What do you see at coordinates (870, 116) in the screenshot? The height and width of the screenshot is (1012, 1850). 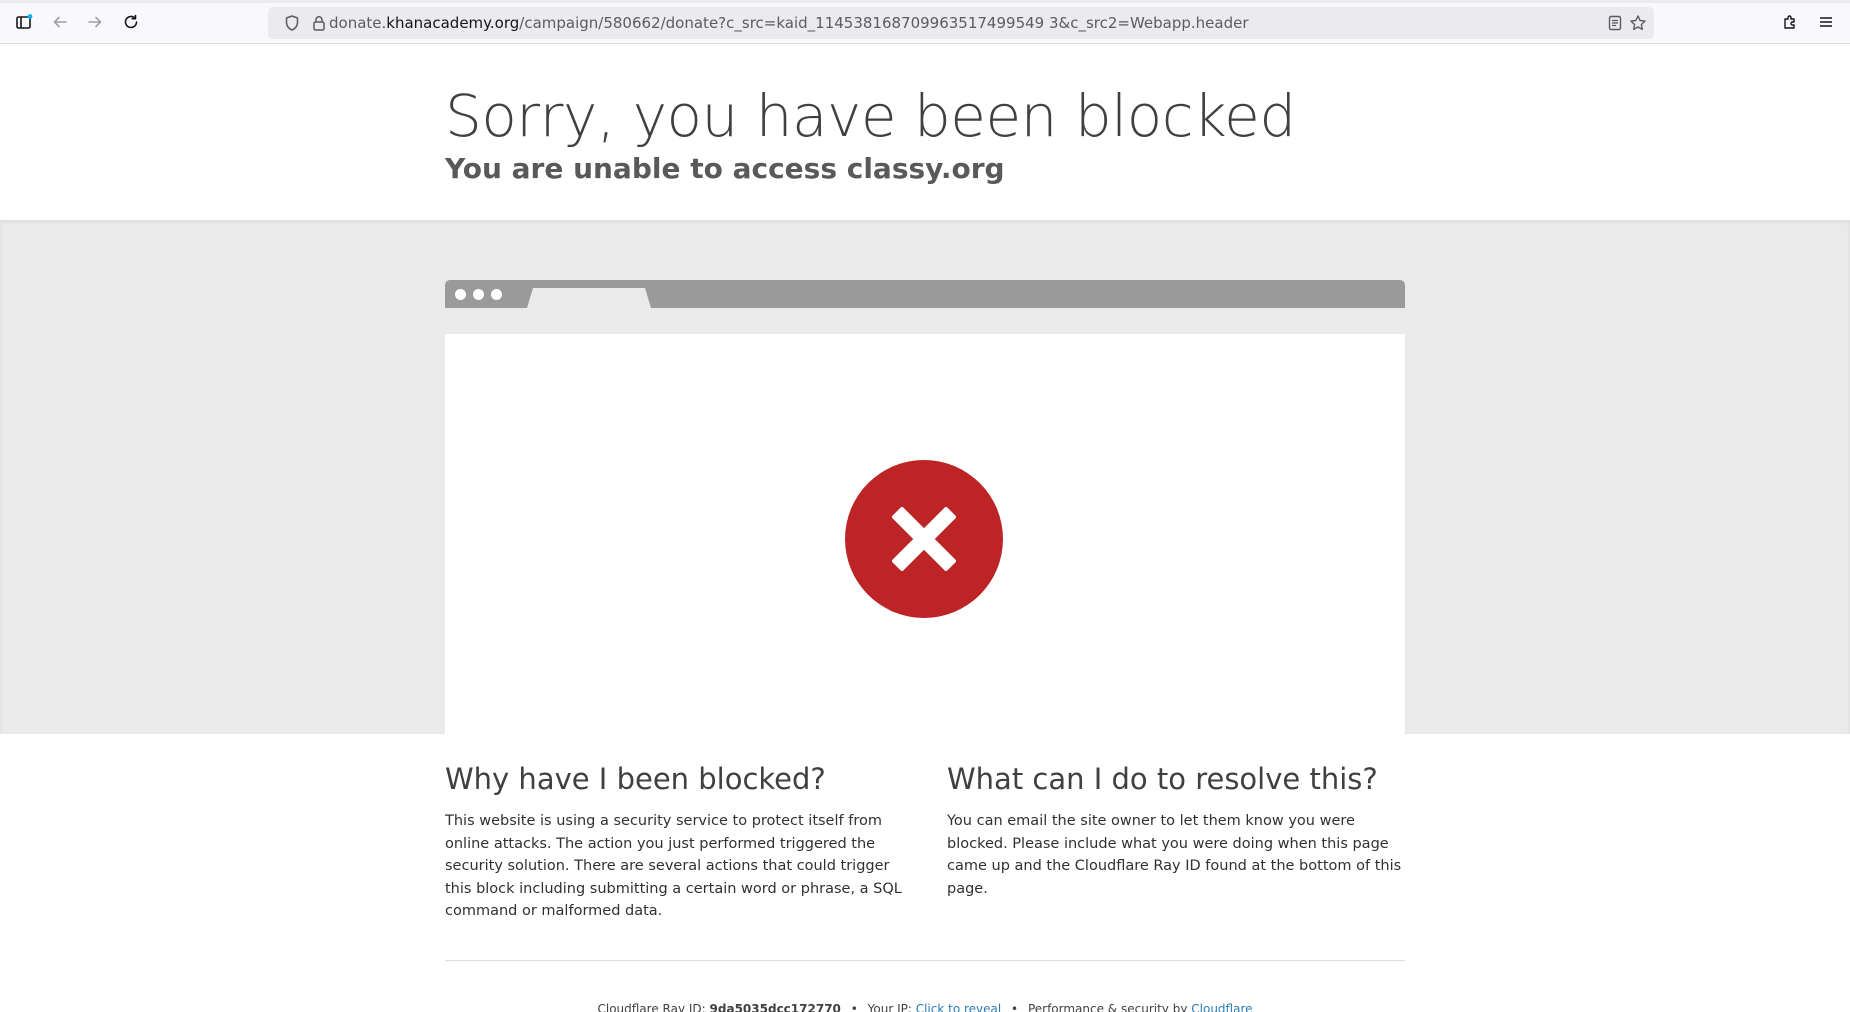 I see `page-title: Sorry, you have been blocked` at bounding box center [870, 116].